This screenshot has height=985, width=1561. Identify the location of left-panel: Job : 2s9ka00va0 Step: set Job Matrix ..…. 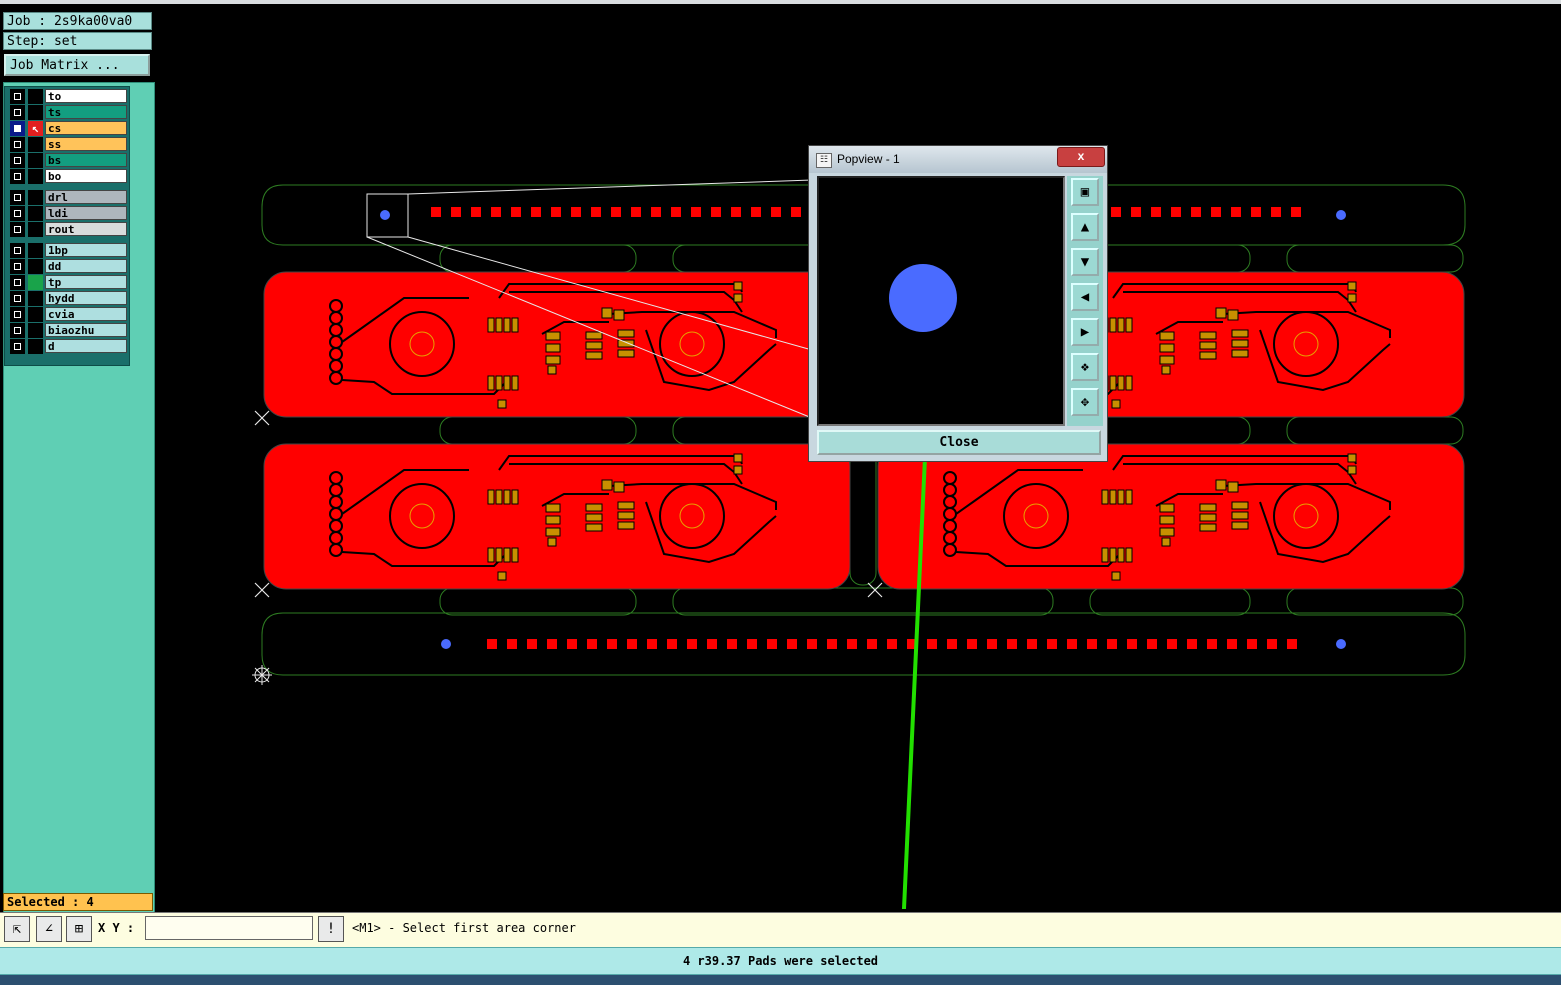
(78, 459).